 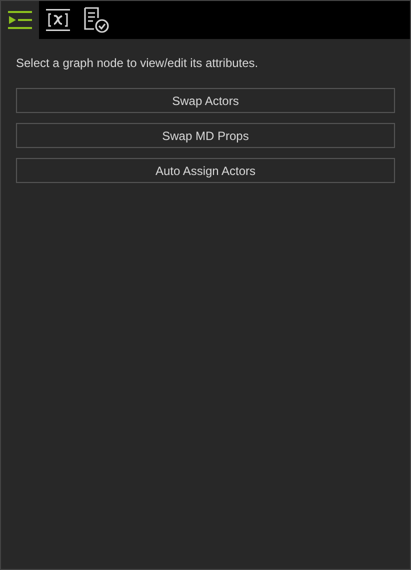 I want to click on panel-tab, so click(x=20, y=20).